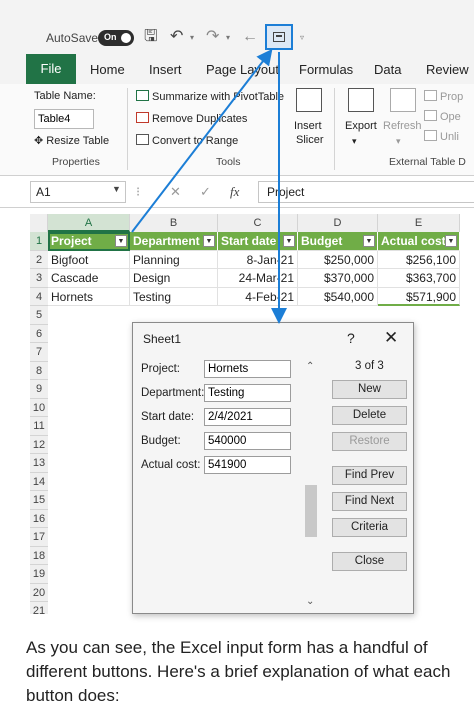 This screenshot has width=474, height=725. I want to click on actual-cost-input, so click(247, 465).